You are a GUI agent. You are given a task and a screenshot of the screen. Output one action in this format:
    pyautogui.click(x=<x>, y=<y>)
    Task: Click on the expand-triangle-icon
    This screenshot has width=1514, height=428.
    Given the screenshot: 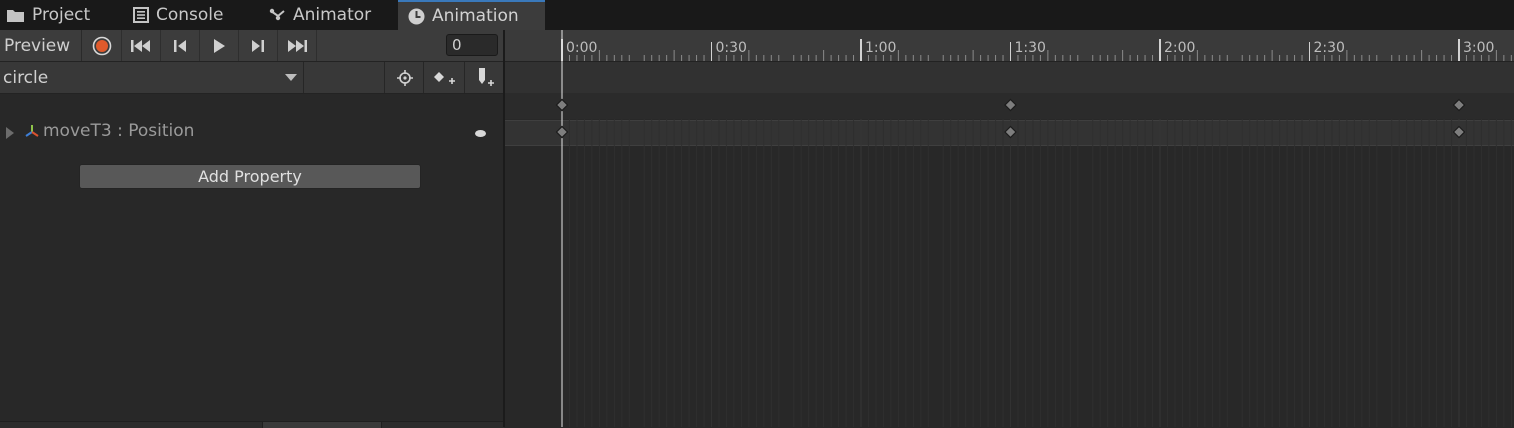 What is the action you would take?
    pyautogui.click(x=10, y=133)
    